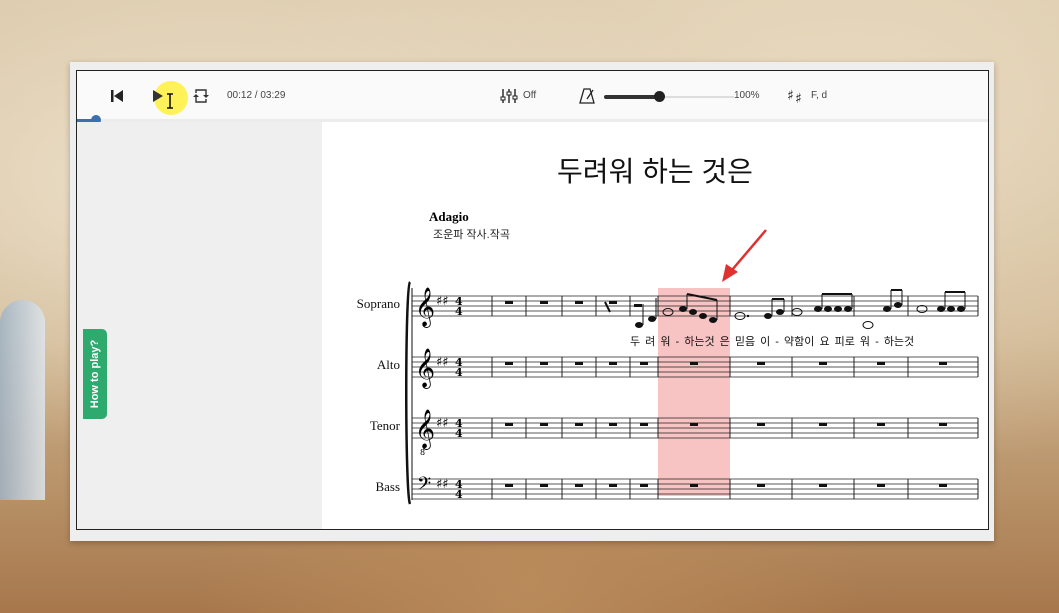 The width and height of the screenshot is (1059, 613). I want to click on clefs: 𝄞 𝄞 𝄞 8 𝄢, so click(425, 393).